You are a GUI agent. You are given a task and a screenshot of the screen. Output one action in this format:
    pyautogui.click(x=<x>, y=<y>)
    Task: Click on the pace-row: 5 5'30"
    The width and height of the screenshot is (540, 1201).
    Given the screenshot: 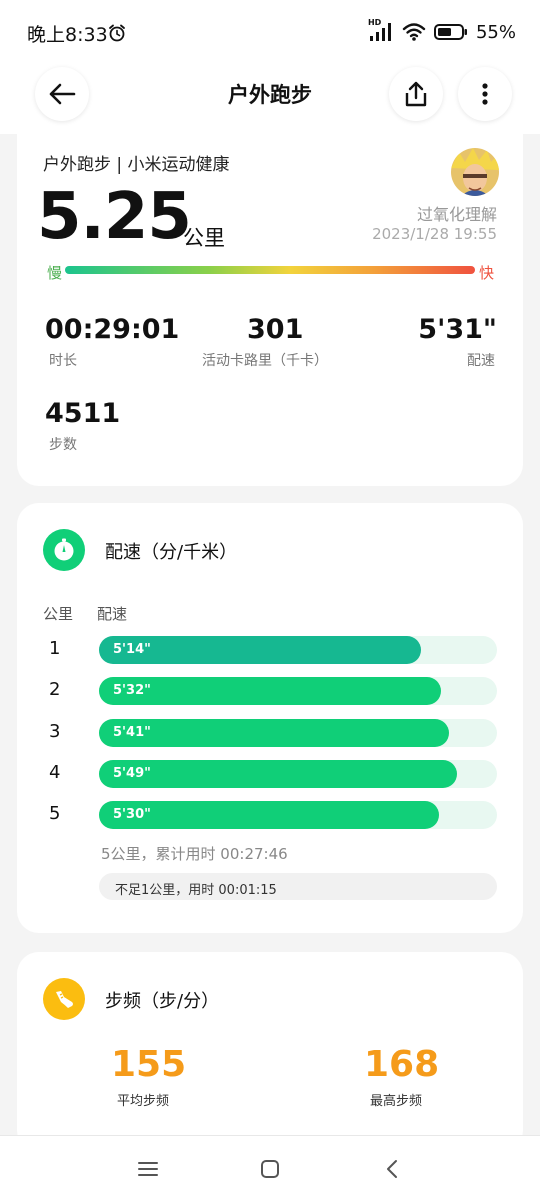 What is the action you would take?
    pyautogui.click(x=270, y=815)
    